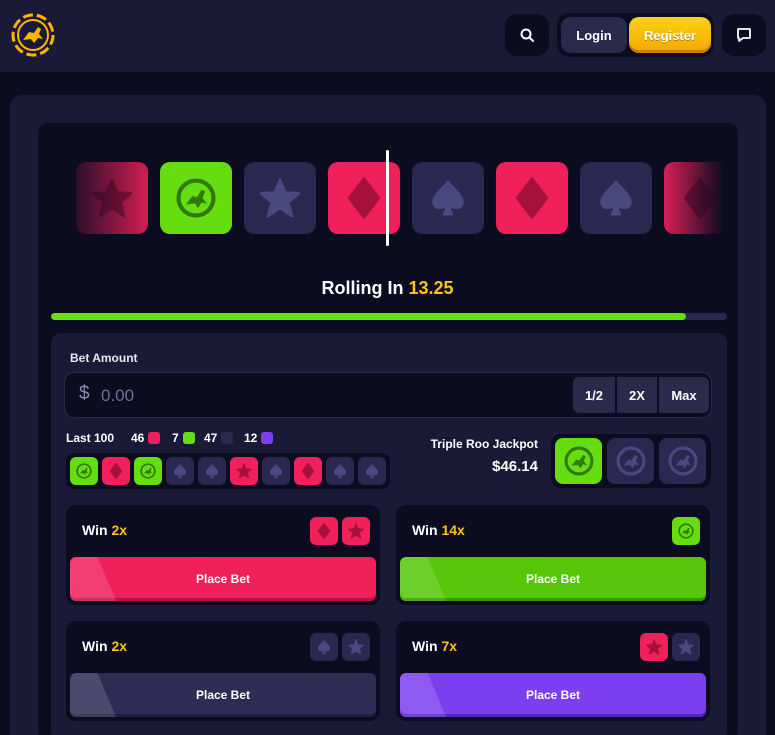 The height and width of the screenshot is (735, 775). I want to click on chat-button, so click(744, 35).